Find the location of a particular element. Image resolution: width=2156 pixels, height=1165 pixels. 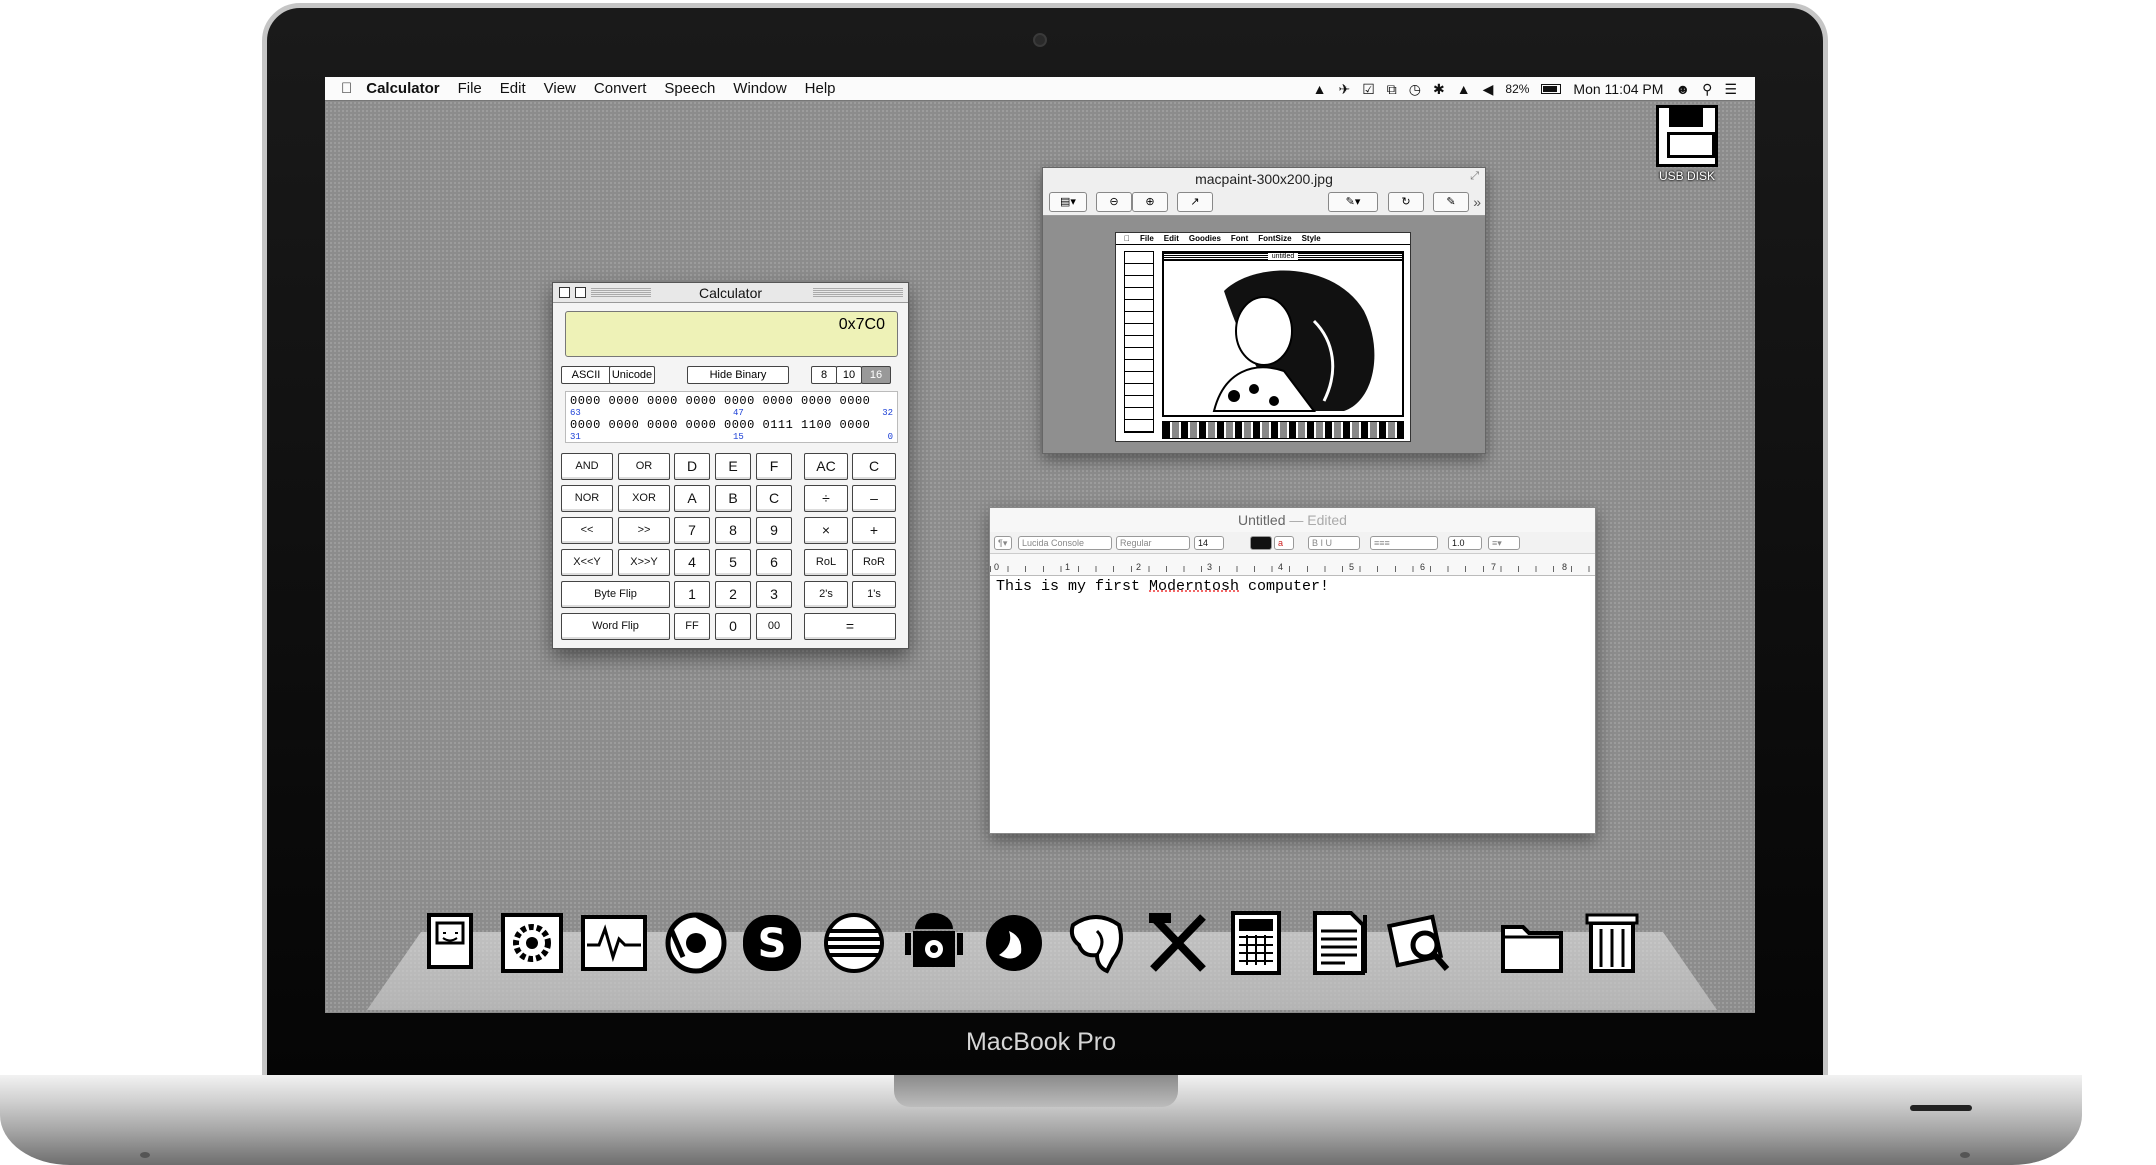

volume-icon: ◀ is located at coordinates (1488, 89).